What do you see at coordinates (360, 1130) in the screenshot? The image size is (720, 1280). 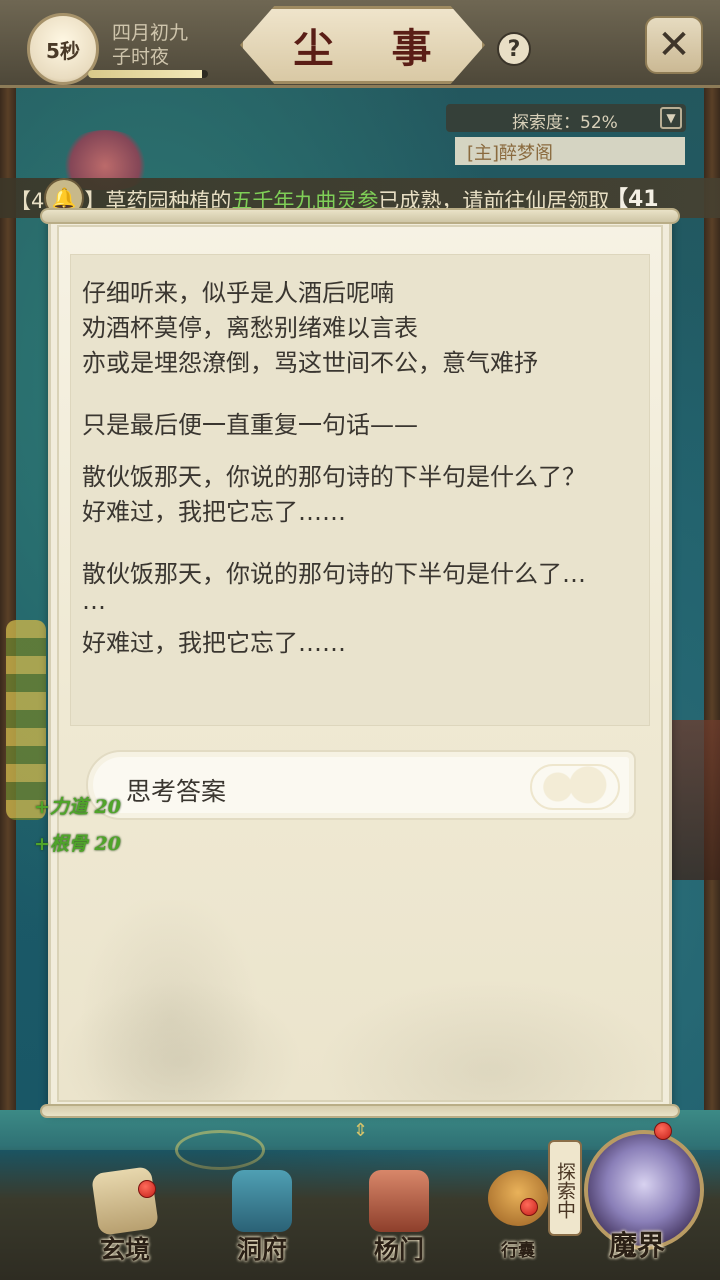 I see `scroll-handle-icon: ⇕` at bounding box center [360, 1130].